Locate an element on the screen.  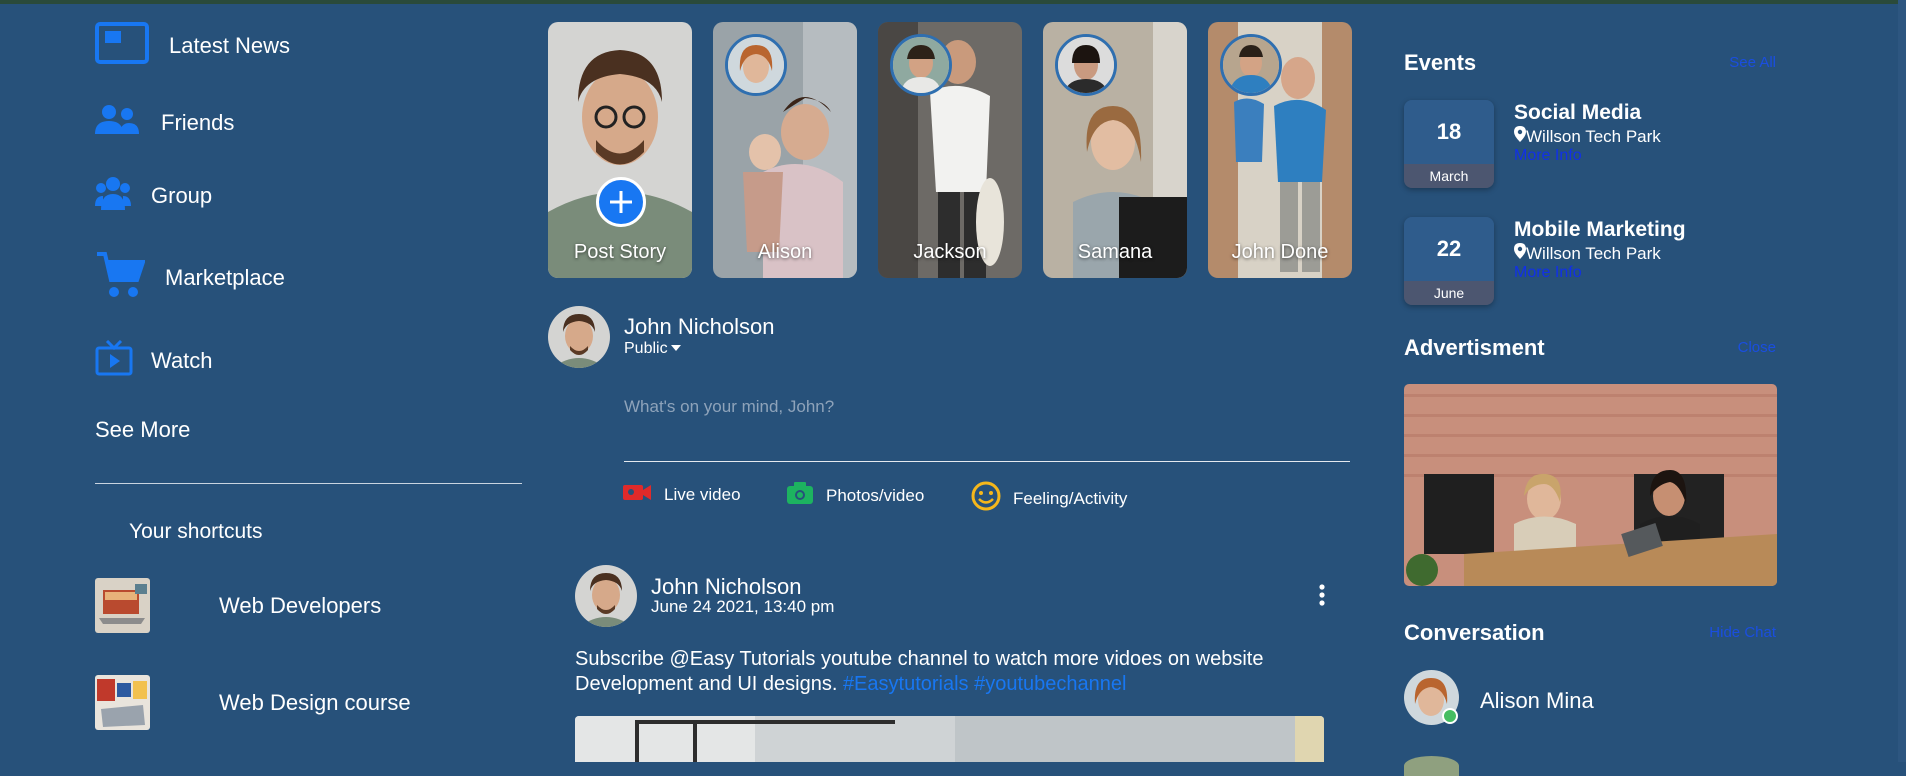
post-input is located at coordinates (987, 427).